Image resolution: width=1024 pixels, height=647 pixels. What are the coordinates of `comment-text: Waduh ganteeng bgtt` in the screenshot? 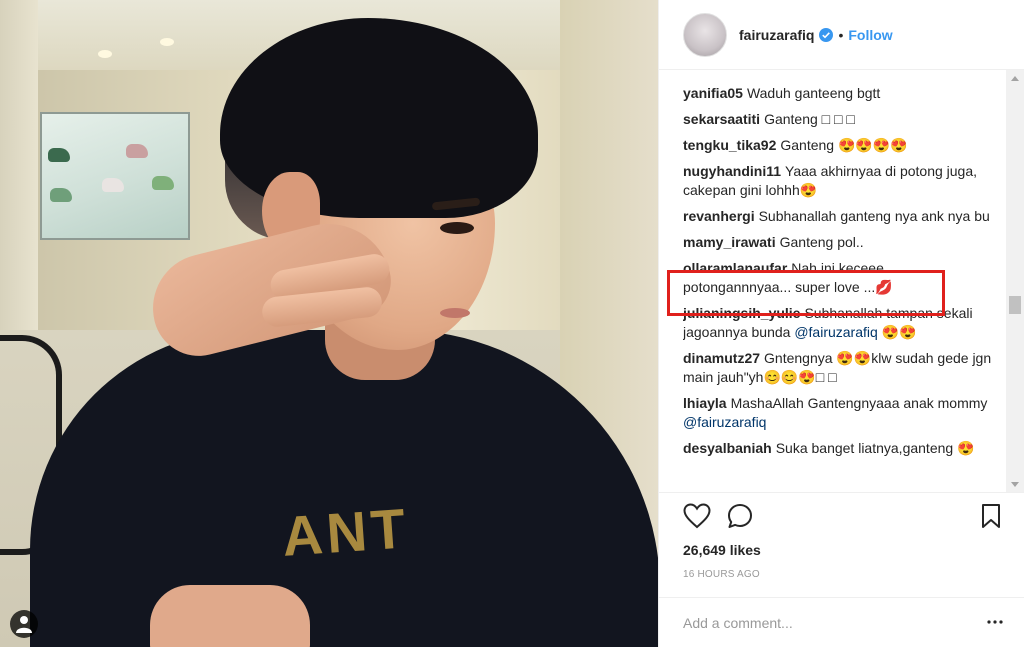 It's located at (813, 93).